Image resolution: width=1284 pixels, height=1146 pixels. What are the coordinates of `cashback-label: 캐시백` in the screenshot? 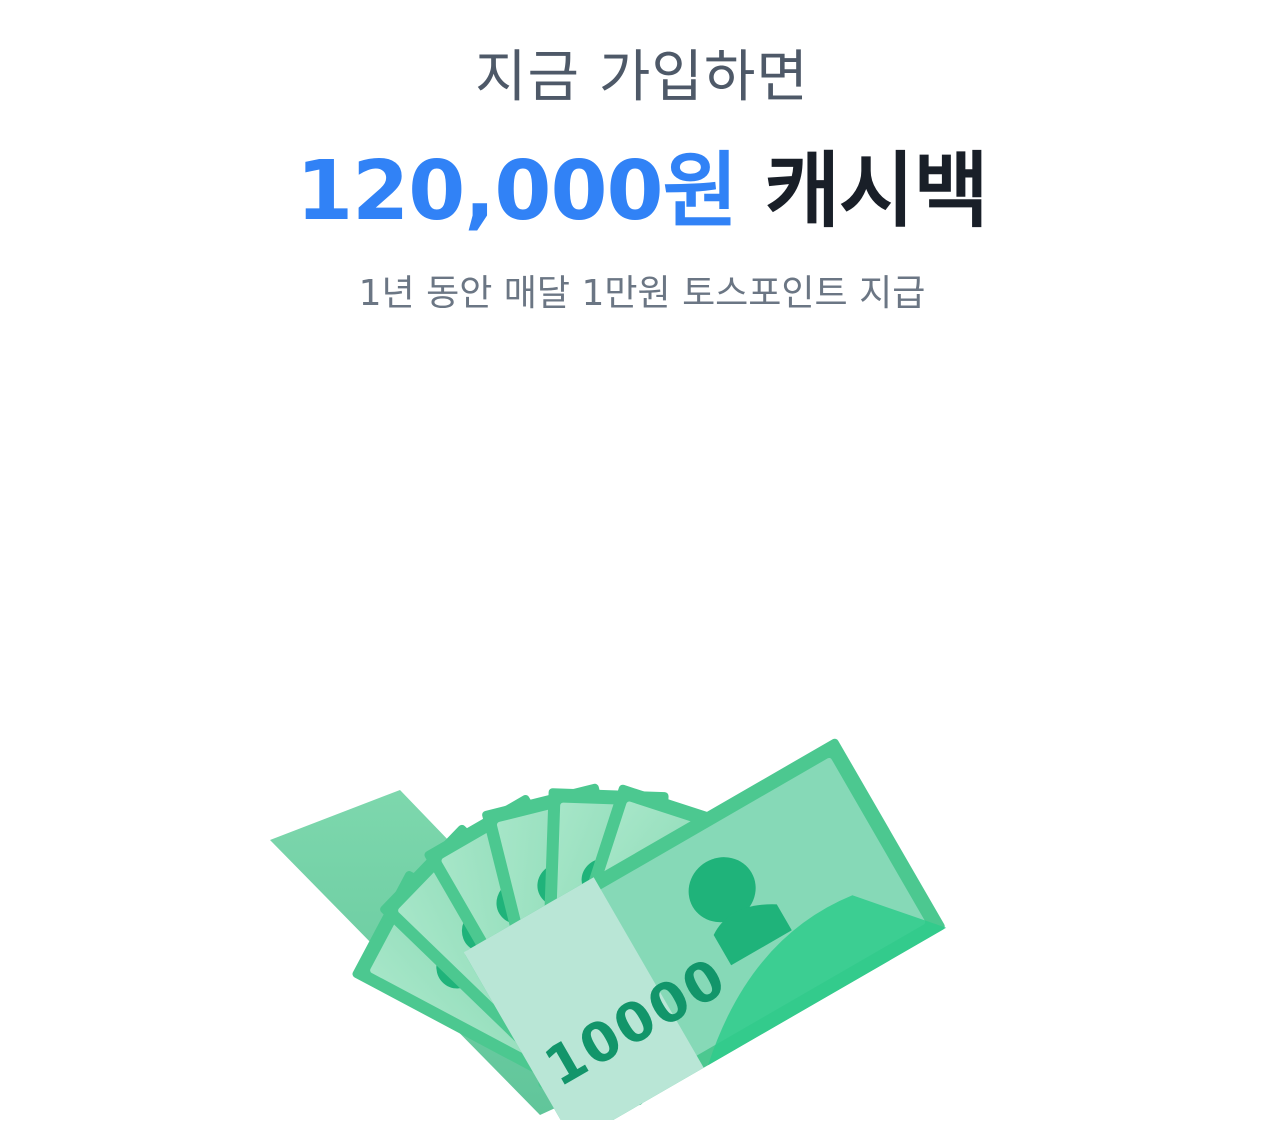 It's located at (876, 191).